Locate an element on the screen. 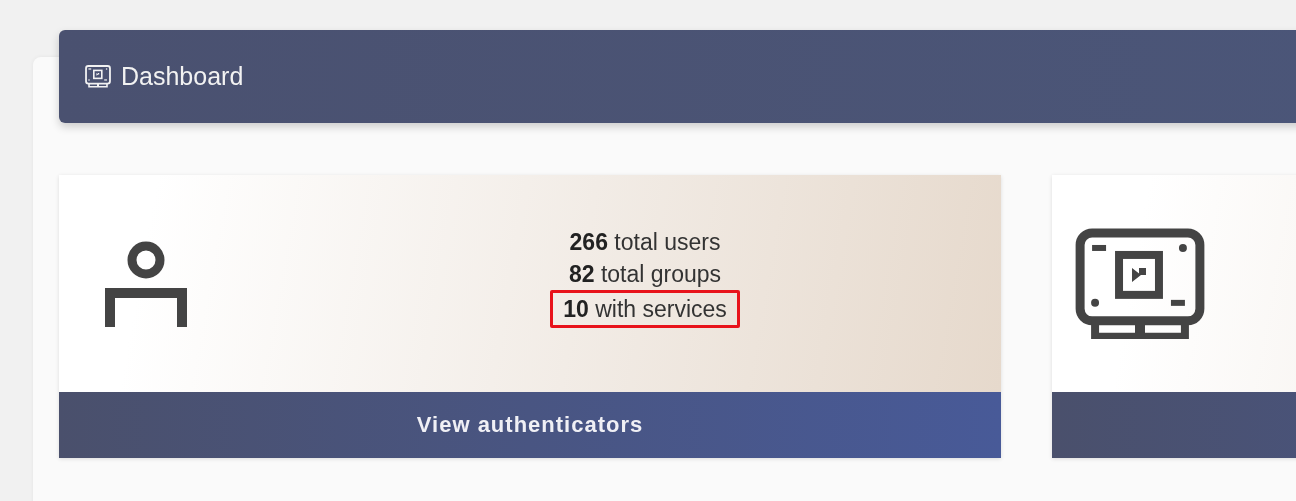 This screenshot has width=1296, height=501. stat-text: 10 with services is located at coordinates (645, 308).